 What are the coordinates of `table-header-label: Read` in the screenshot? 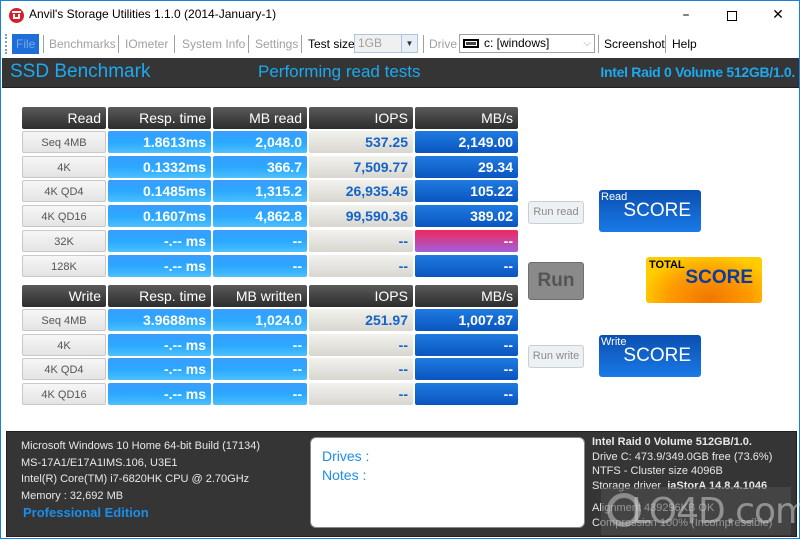 It's located at (64, 118).